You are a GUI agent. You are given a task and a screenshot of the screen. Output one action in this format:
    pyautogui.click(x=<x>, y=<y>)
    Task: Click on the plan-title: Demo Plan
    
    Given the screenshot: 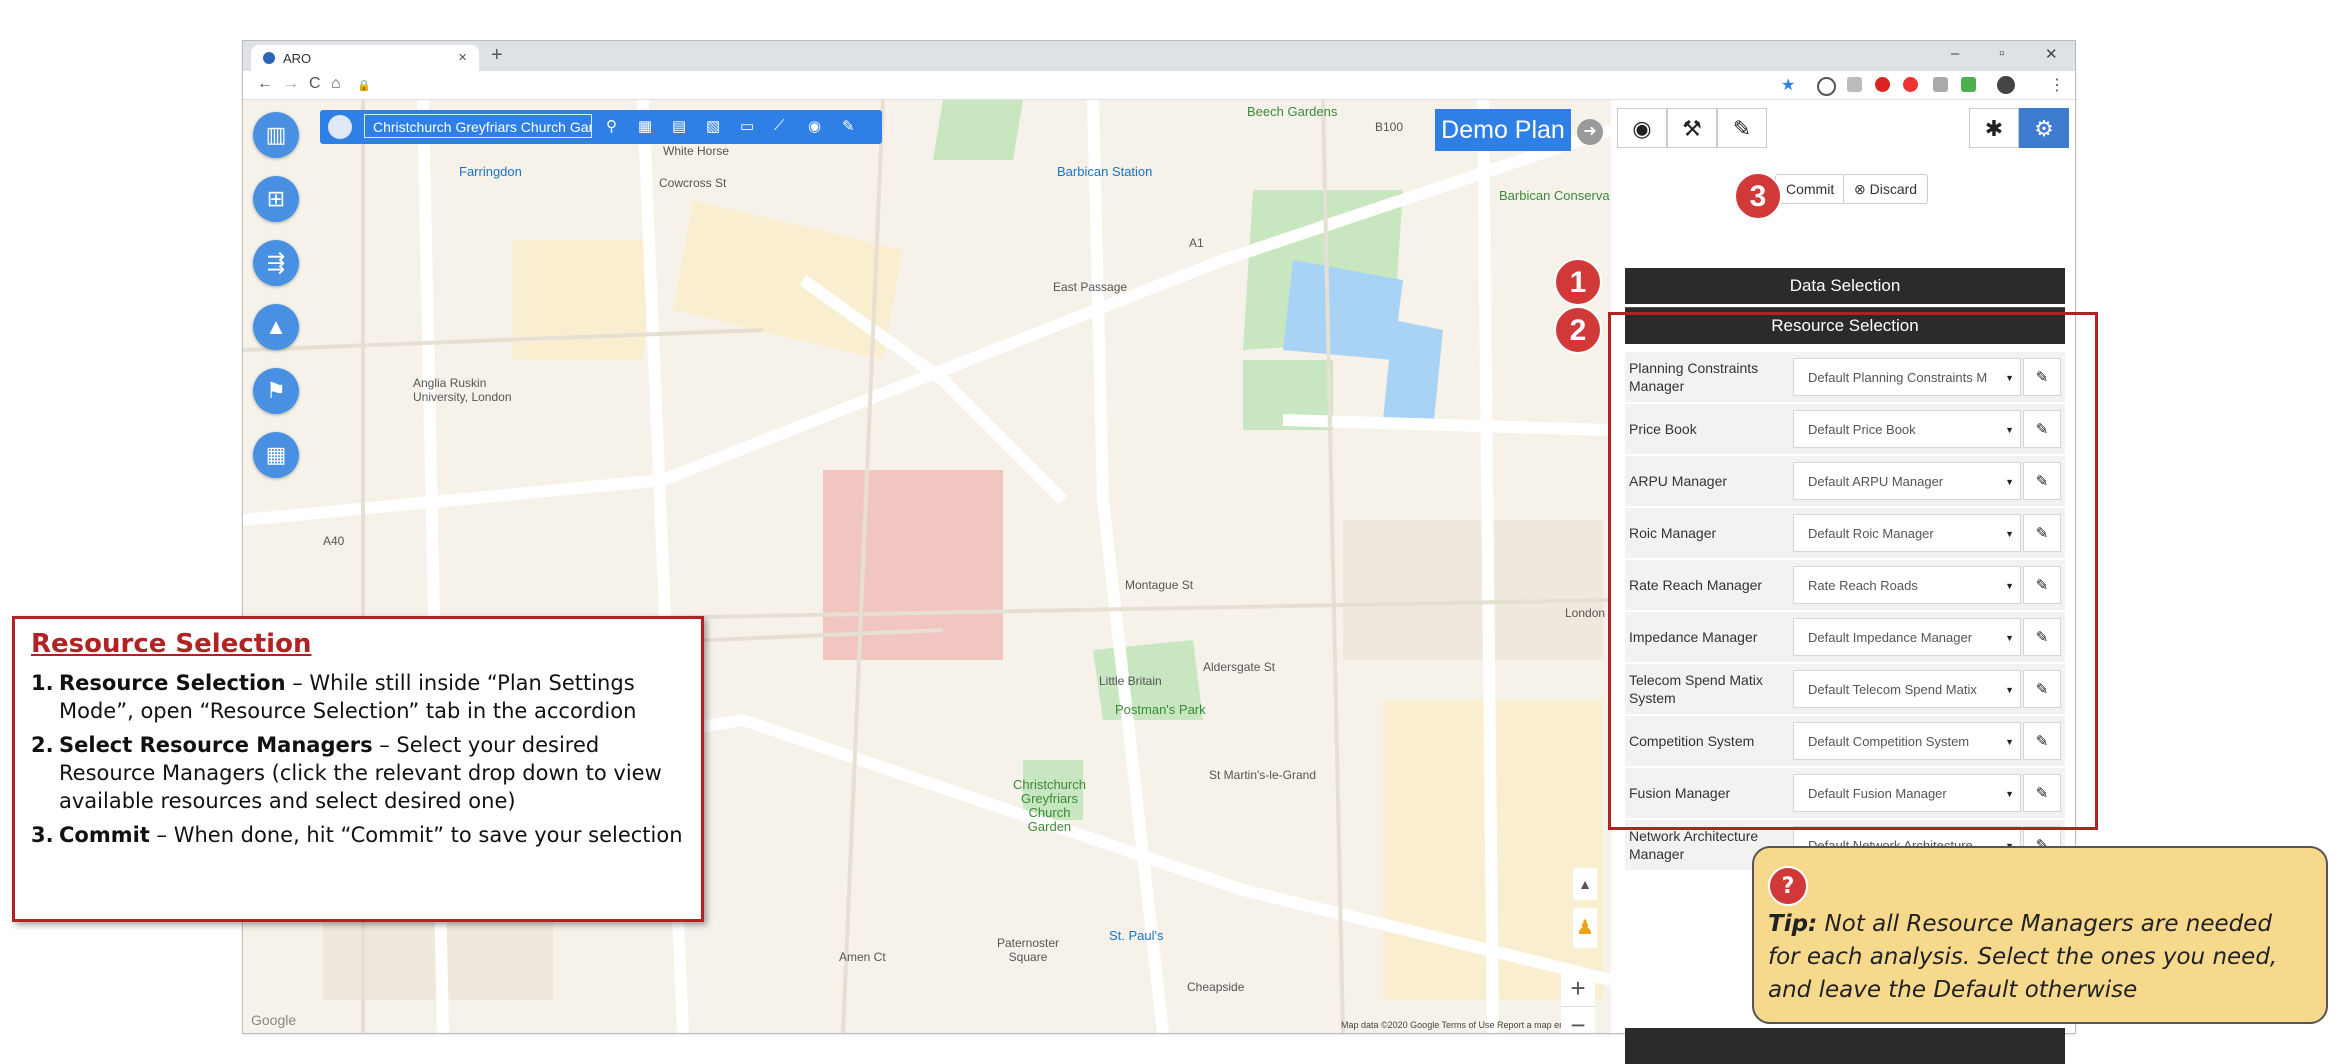 What is the action you would take?
    pyautogui.click(x=1503, y=130)
    